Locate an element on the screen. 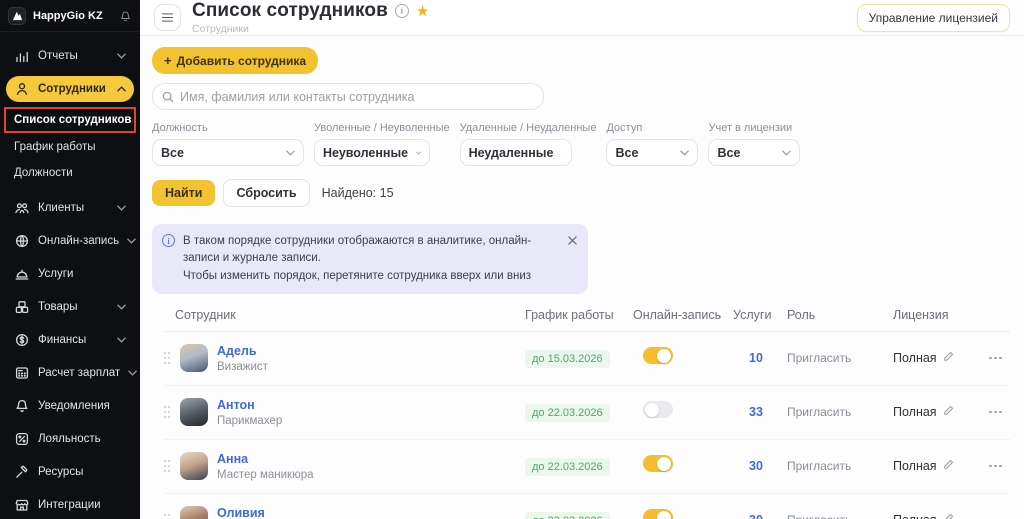 The width and height of the screenshot is (1024, 519). sidebar-item-clients: Клиенты is located at coordinates (70, 208).